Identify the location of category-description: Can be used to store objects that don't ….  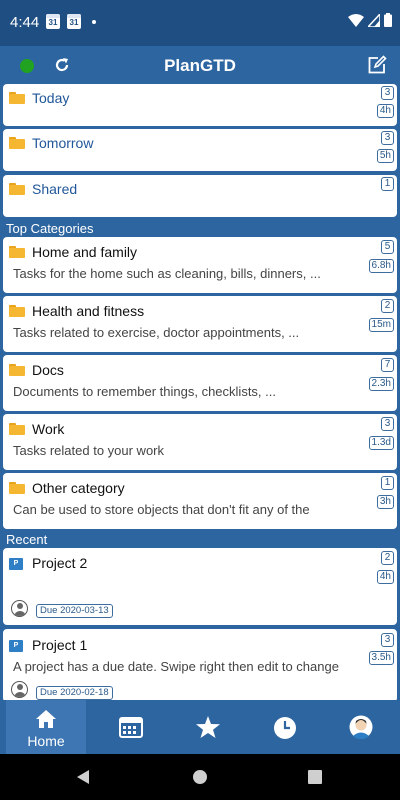
(161, 509).